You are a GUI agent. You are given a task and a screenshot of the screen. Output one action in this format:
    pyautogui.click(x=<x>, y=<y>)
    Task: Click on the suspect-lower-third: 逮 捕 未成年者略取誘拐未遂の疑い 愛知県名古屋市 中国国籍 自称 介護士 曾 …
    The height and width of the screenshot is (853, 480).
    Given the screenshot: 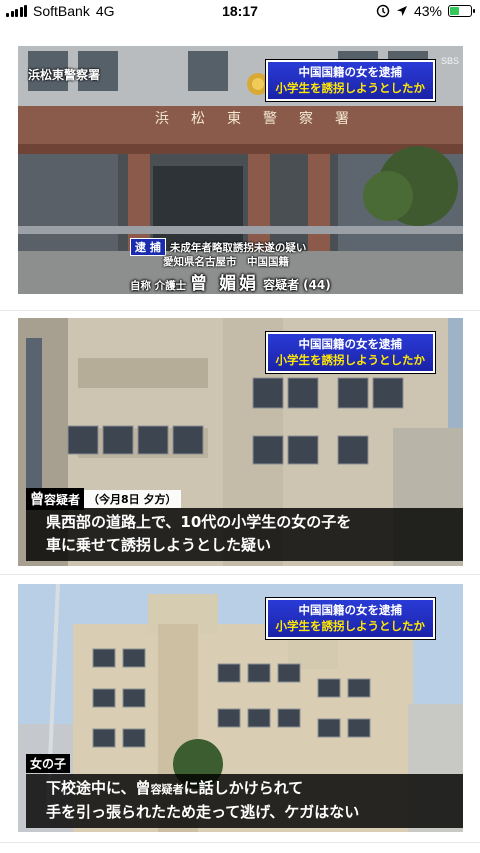 What is the action you would take?
    pyautogui.click(x=240, y=265)
    